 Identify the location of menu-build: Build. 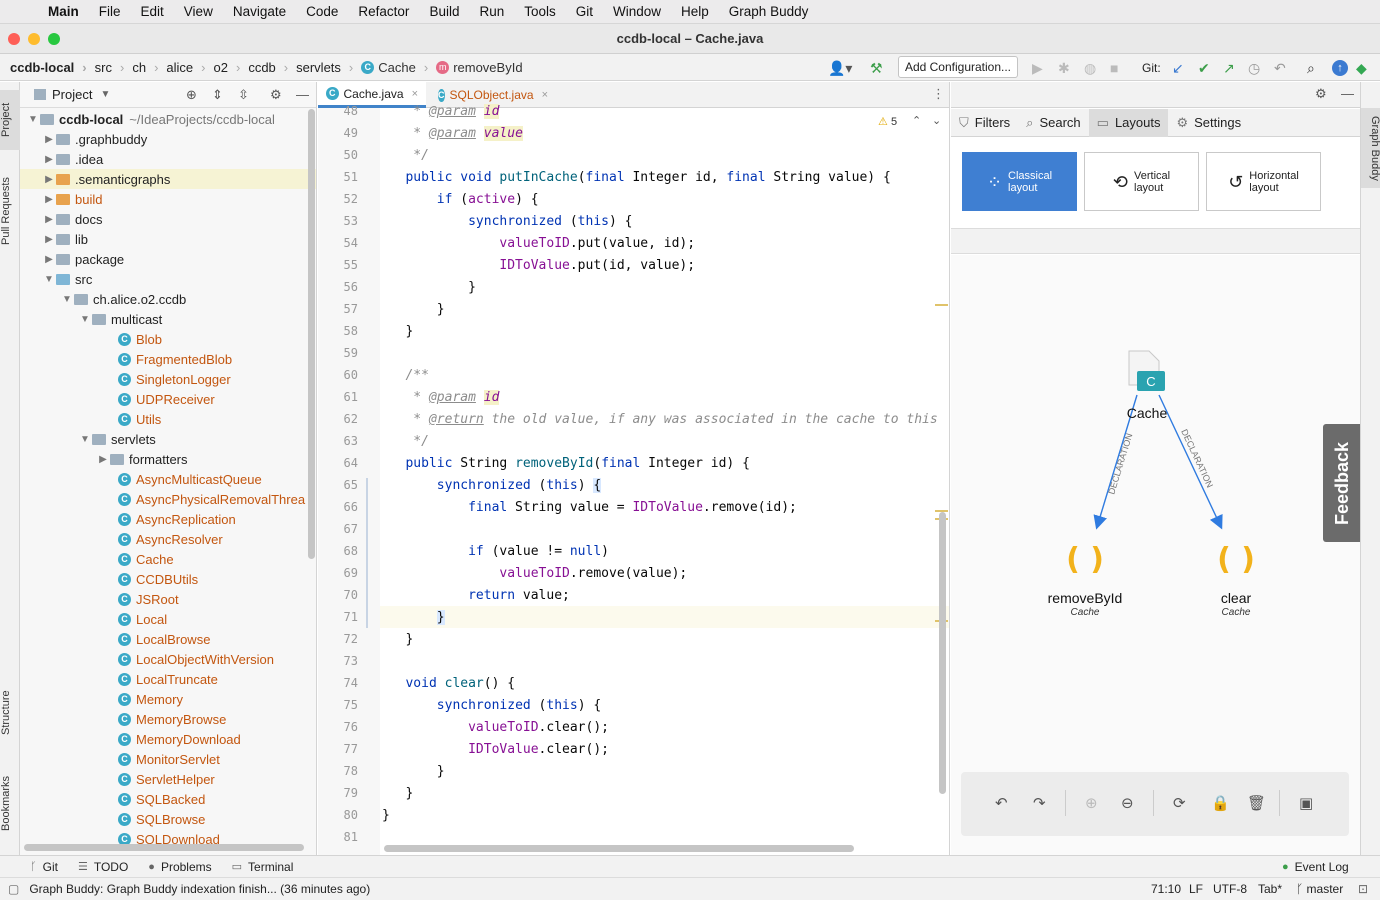
(444, 11).